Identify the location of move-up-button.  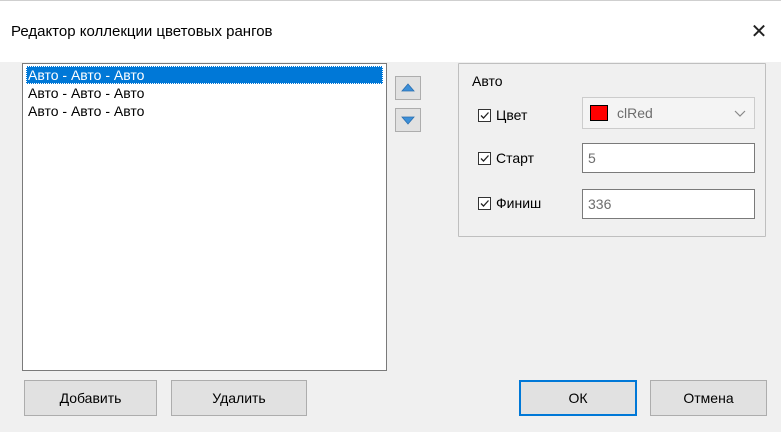
(408, 88).